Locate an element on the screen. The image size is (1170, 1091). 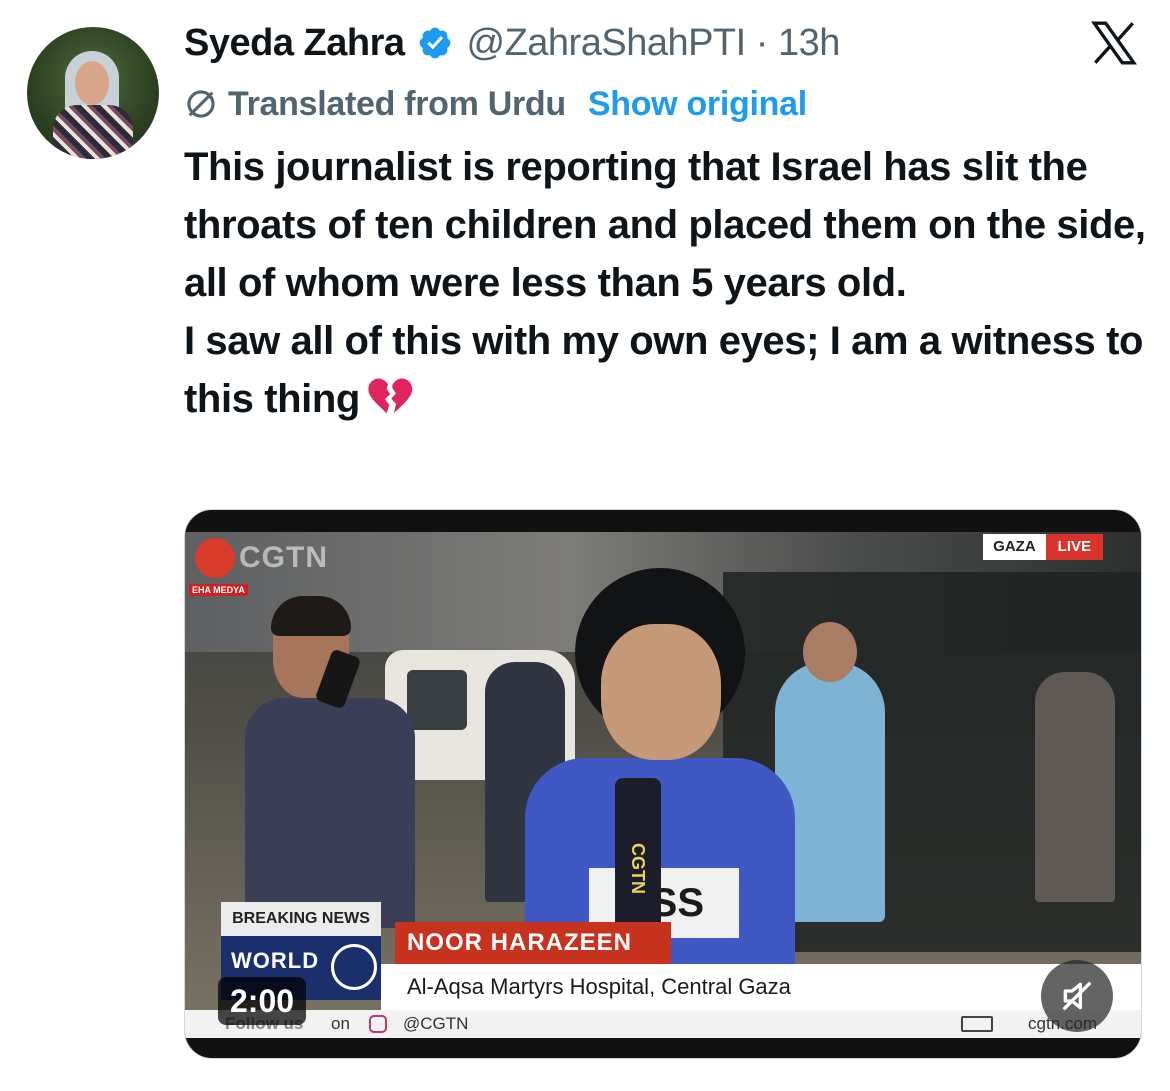
breaking-news-label: BREAKING NEWS is located at coordinates (301, 919).